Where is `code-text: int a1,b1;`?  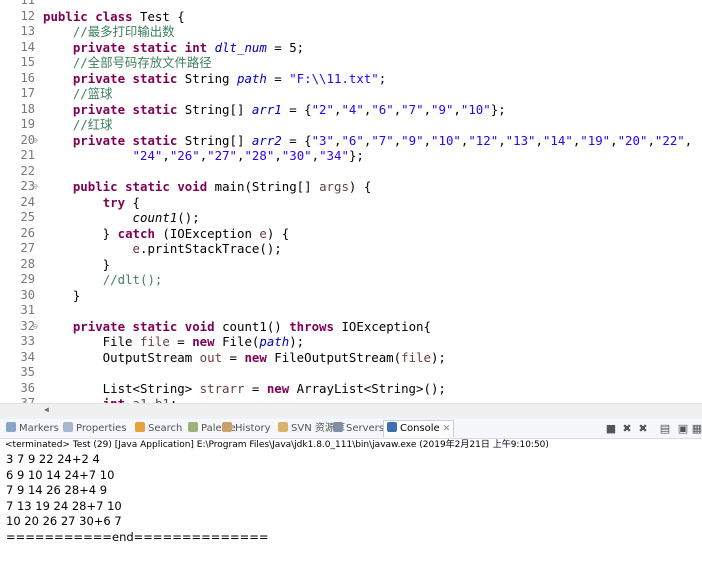
code-text: int a1,b1; is located at coordinates (110, 399).